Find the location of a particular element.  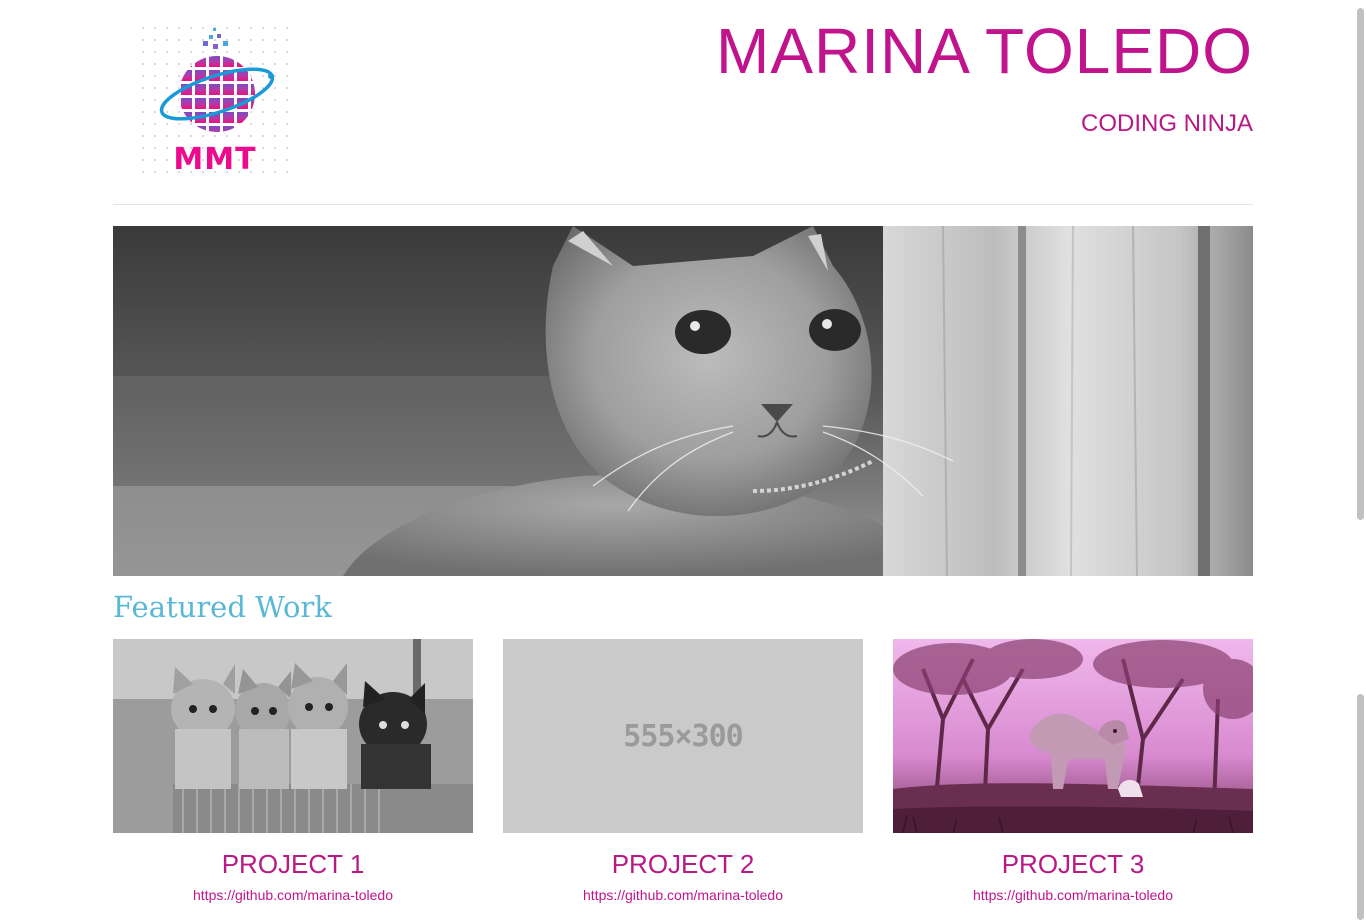

project-2-link: https://github.com/marina-toledo is located at coordinates (683, 895).